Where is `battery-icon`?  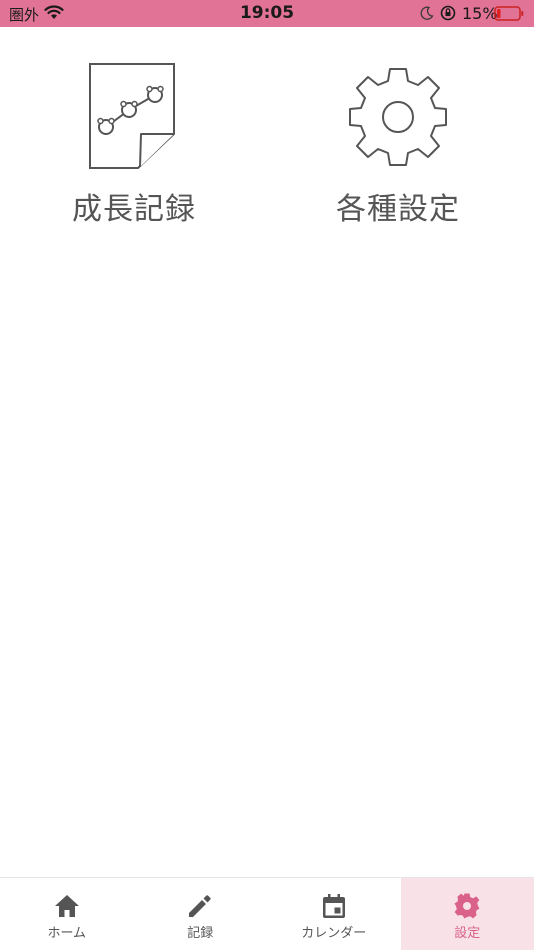
battery-icon is located at coordinates (509, 15).